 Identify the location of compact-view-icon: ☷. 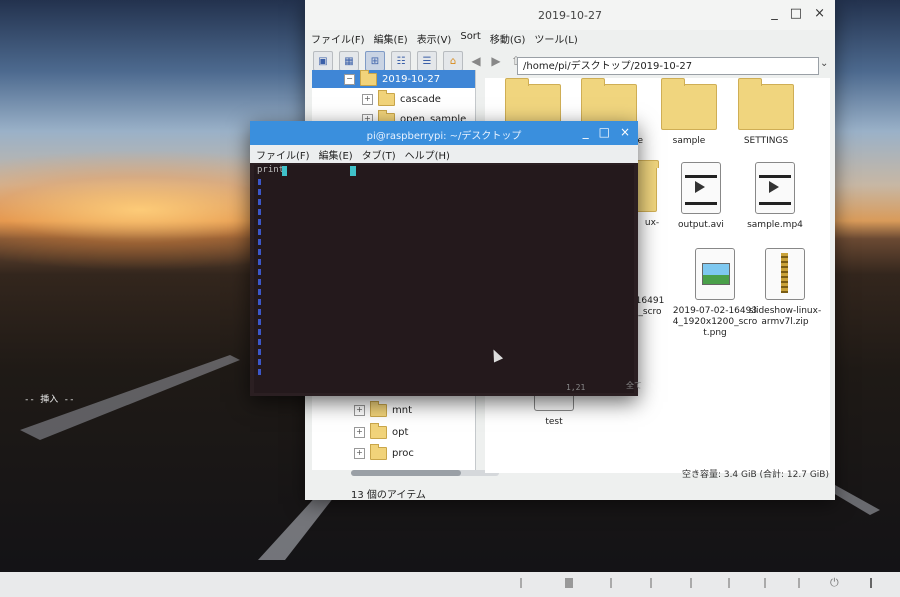
(401, 61).